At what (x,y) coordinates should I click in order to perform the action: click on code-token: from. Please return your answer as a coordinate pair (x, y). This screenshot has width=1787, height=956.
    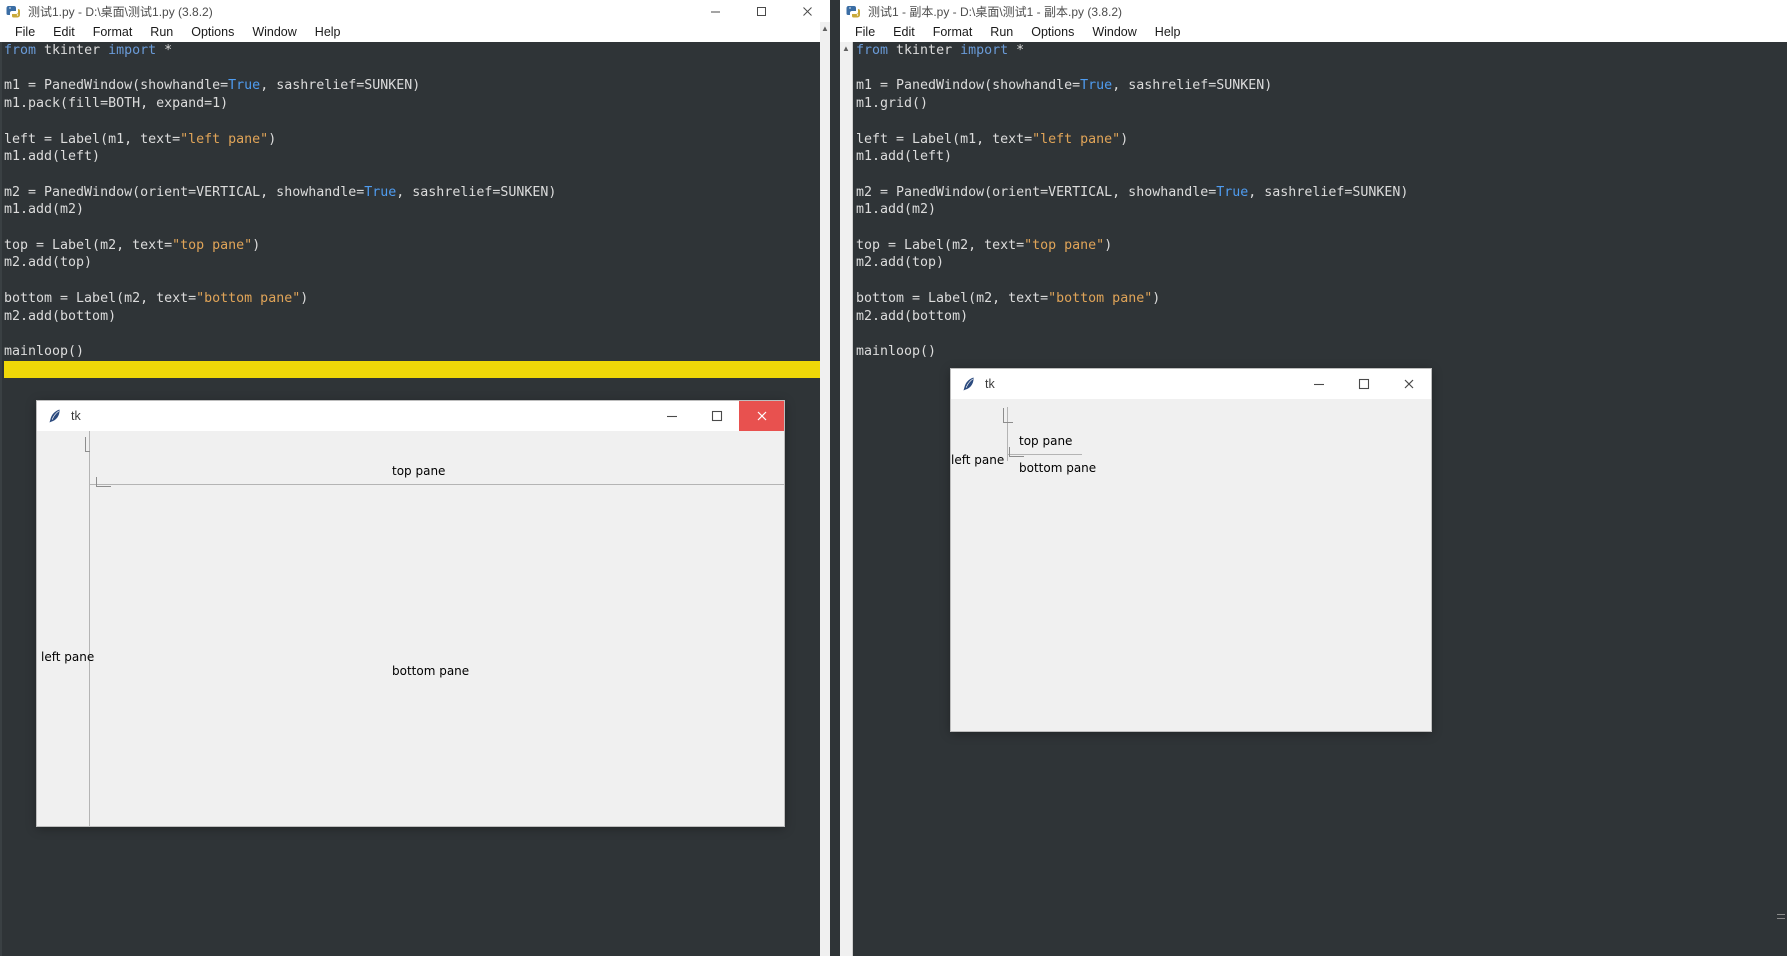
    Looking at the image, I should click on (20, 50).